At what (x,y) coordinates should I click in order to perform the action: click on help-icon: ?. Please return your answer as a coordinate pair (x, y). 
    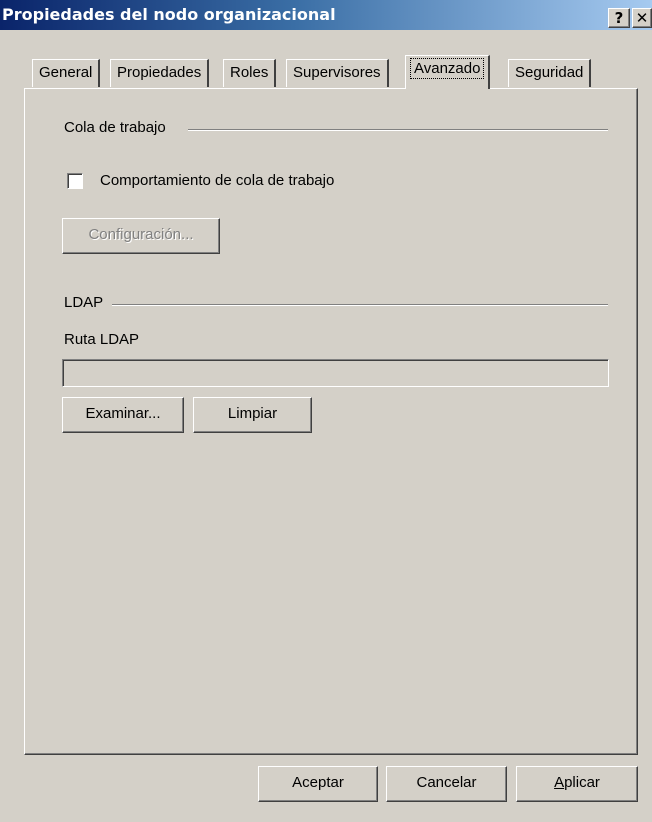
    Looking at the image, I should click on (619, 18).